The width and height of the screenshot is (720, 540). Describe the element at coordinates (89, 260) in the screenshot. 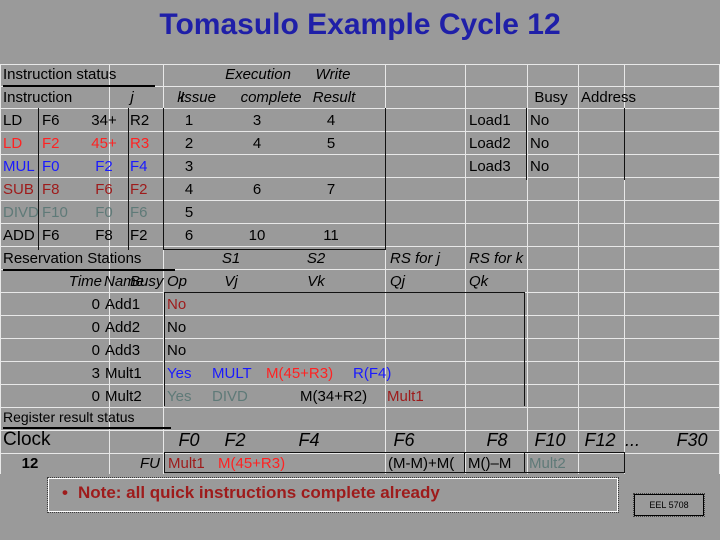

I see `reservation-stations-label: Reservation Stations` at that location.